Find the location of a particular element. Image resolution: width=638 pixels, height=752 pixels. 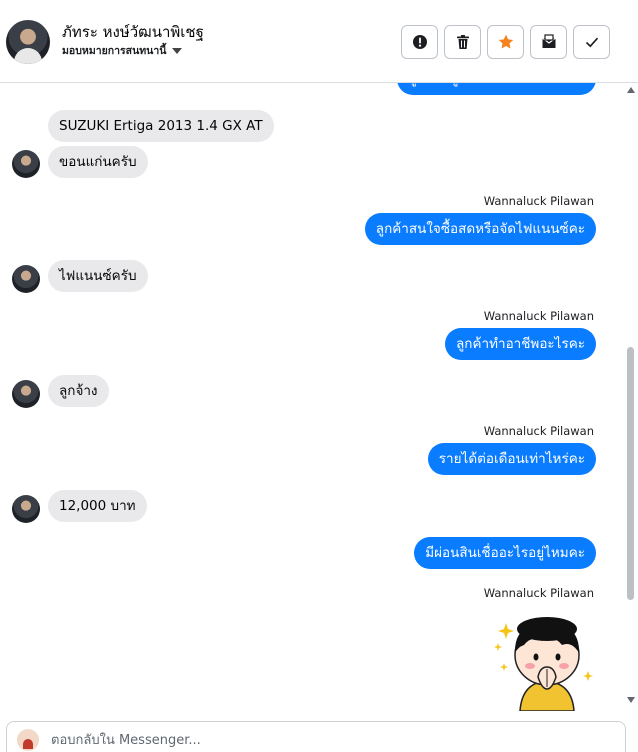

message-bubble-outgoing: รายได้ต่อเดือนเท่าไหร่คะ is located at coordinates (511, 459).